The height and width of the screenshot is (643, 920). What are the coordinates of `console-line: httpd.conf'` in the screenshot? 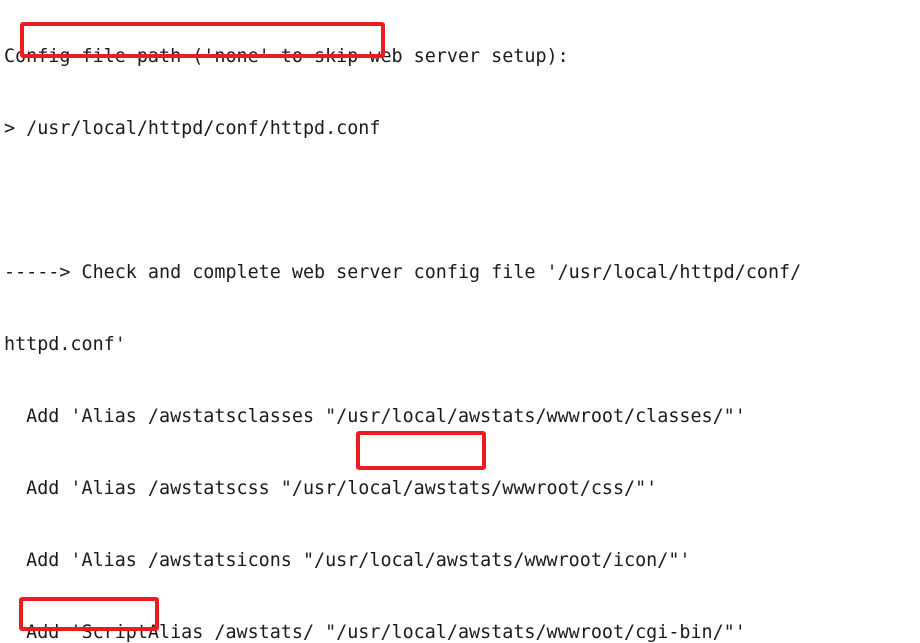 It's located at (65, 344).